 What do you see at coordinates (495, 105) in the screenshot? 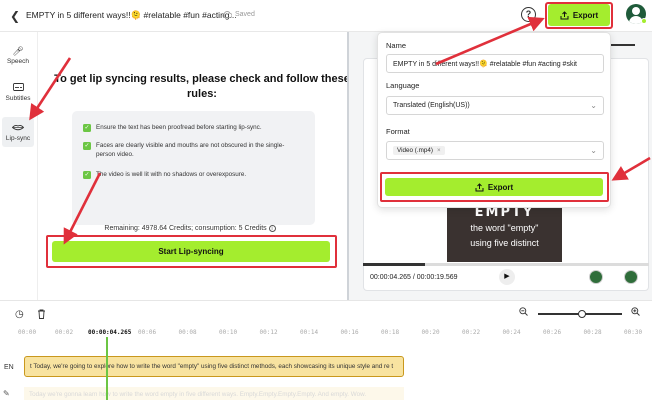
I see `language-select: Translated (English(US)) ⌄` at bounding box center [495, 105].